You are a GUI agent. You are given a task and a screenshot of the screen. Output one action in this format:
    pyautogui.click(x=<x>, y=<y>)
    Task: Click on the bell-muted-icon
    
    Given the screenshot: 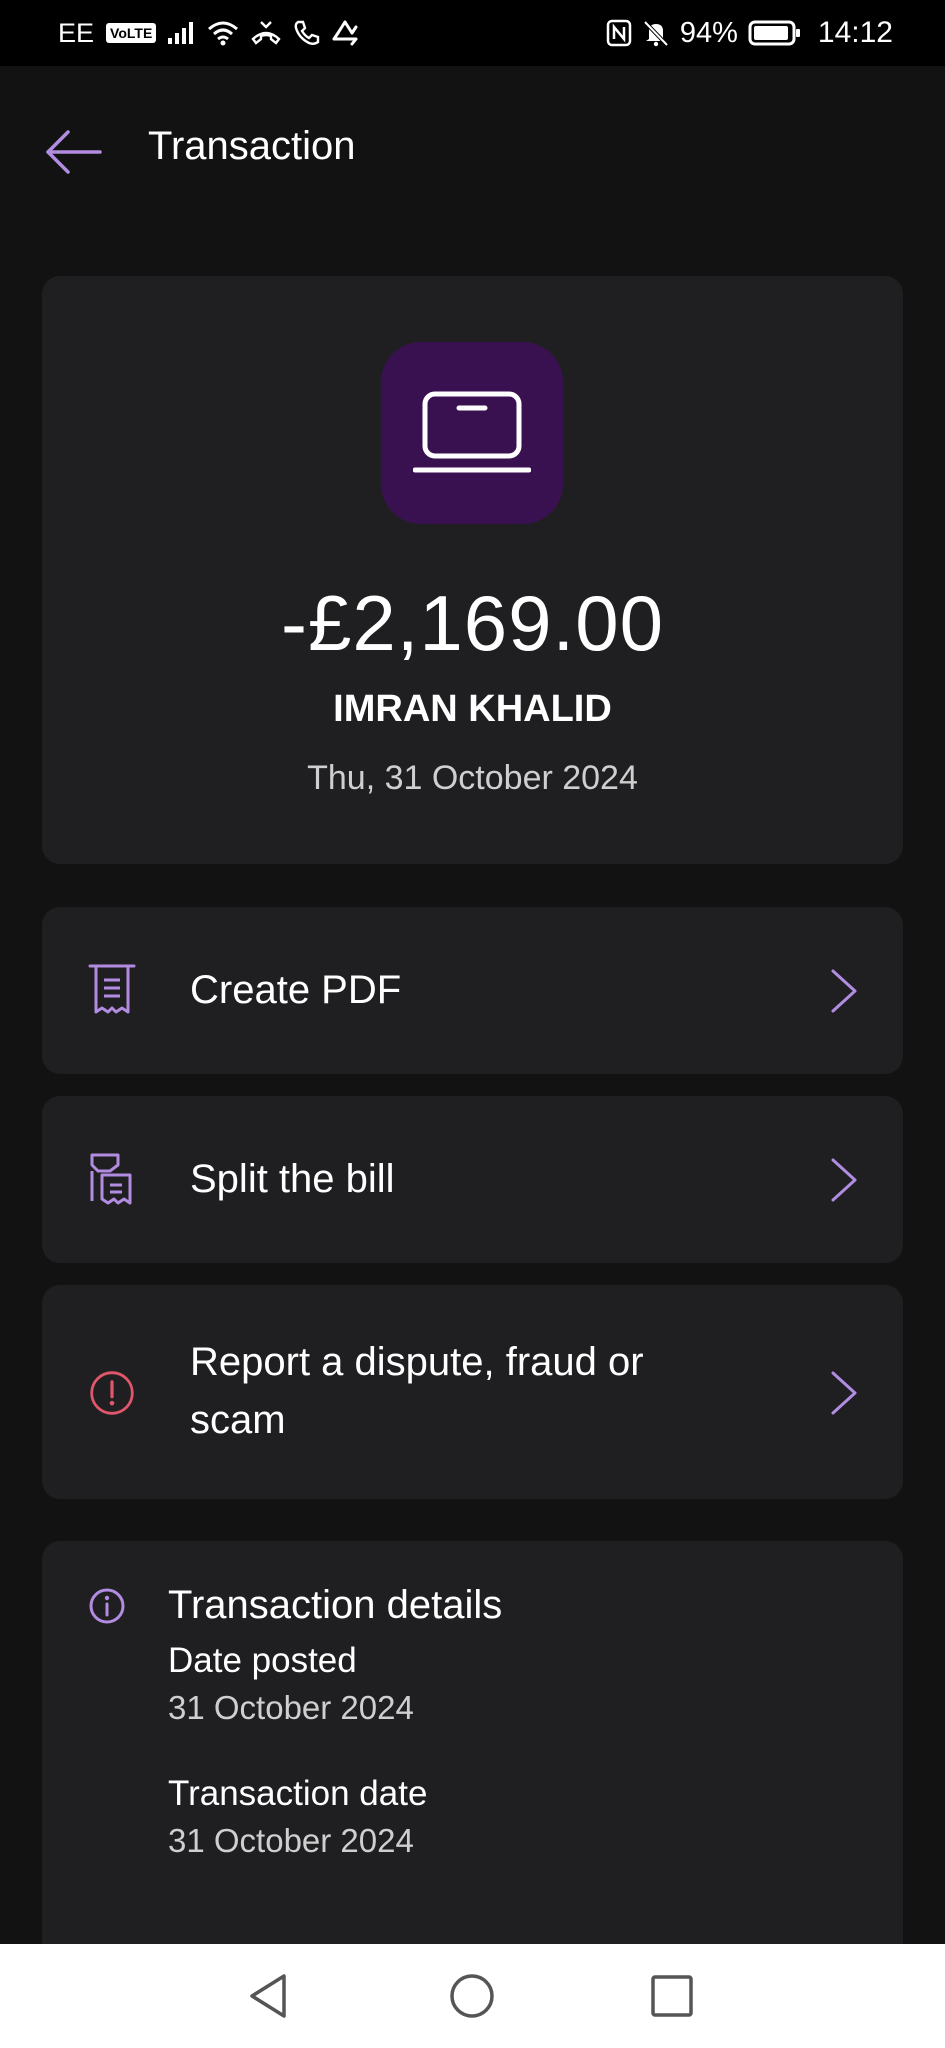 What is the action you would take?
    pyautogui.click(x=656, y=33)
    